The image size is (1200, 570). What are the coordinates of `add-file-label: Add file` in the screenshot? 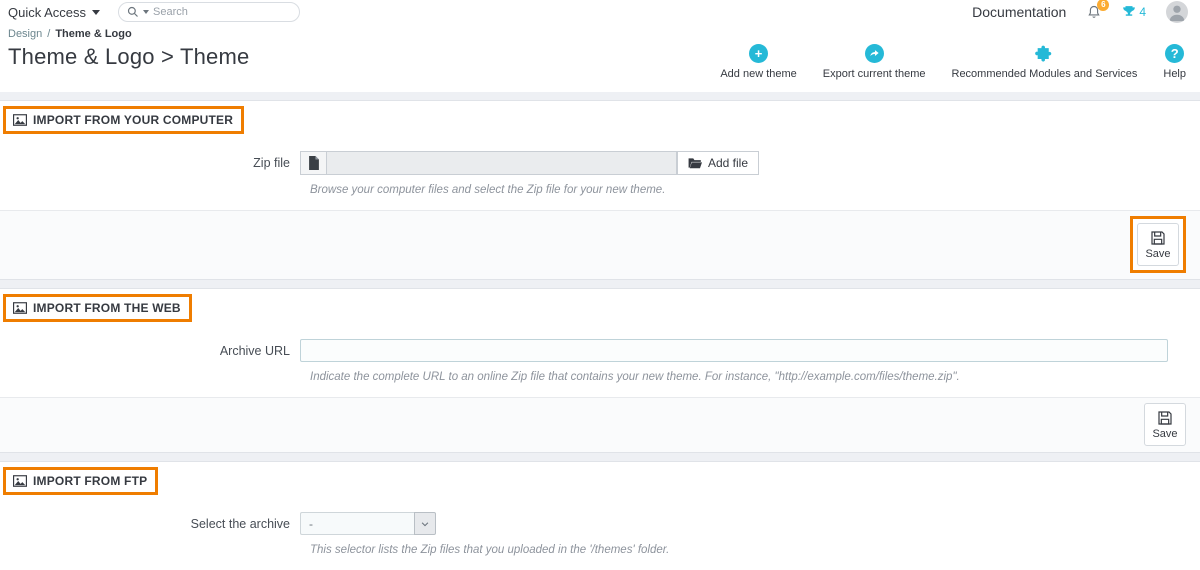 It's located at (728, 163).